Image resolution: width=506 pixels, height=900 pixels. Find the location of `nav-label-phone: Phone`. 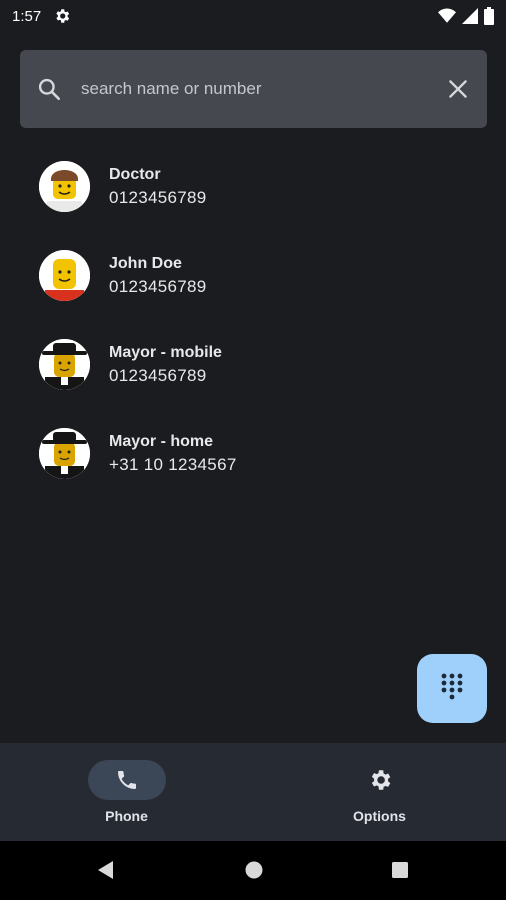

nav-label-phone: Phone is located at coordinates (126, 816).